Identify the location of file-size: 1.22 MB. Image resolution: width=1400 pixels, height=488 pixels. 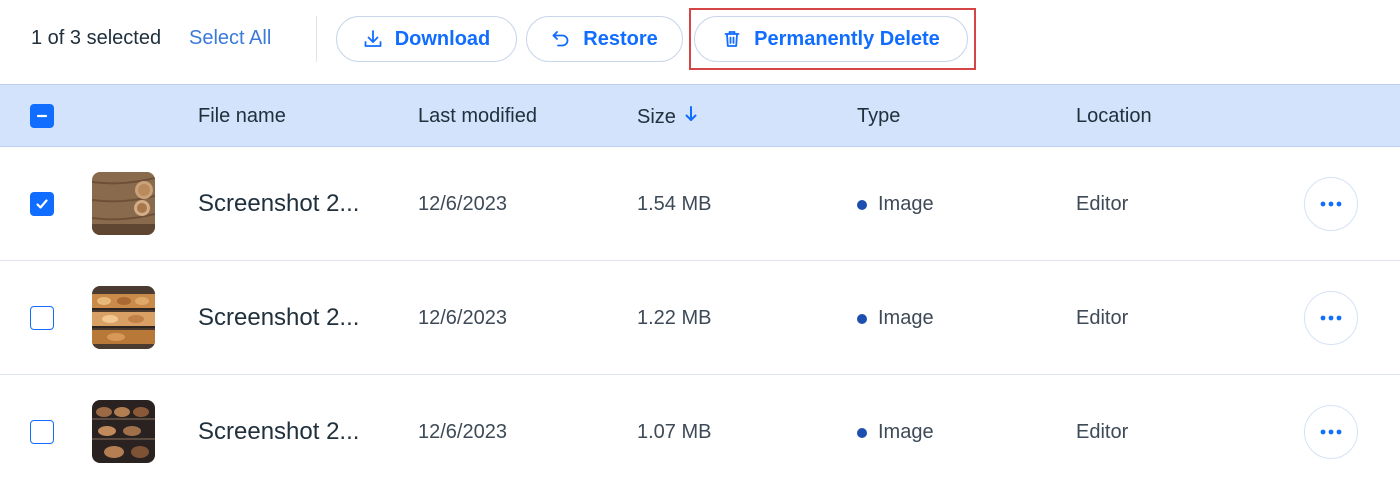
(674, 318).